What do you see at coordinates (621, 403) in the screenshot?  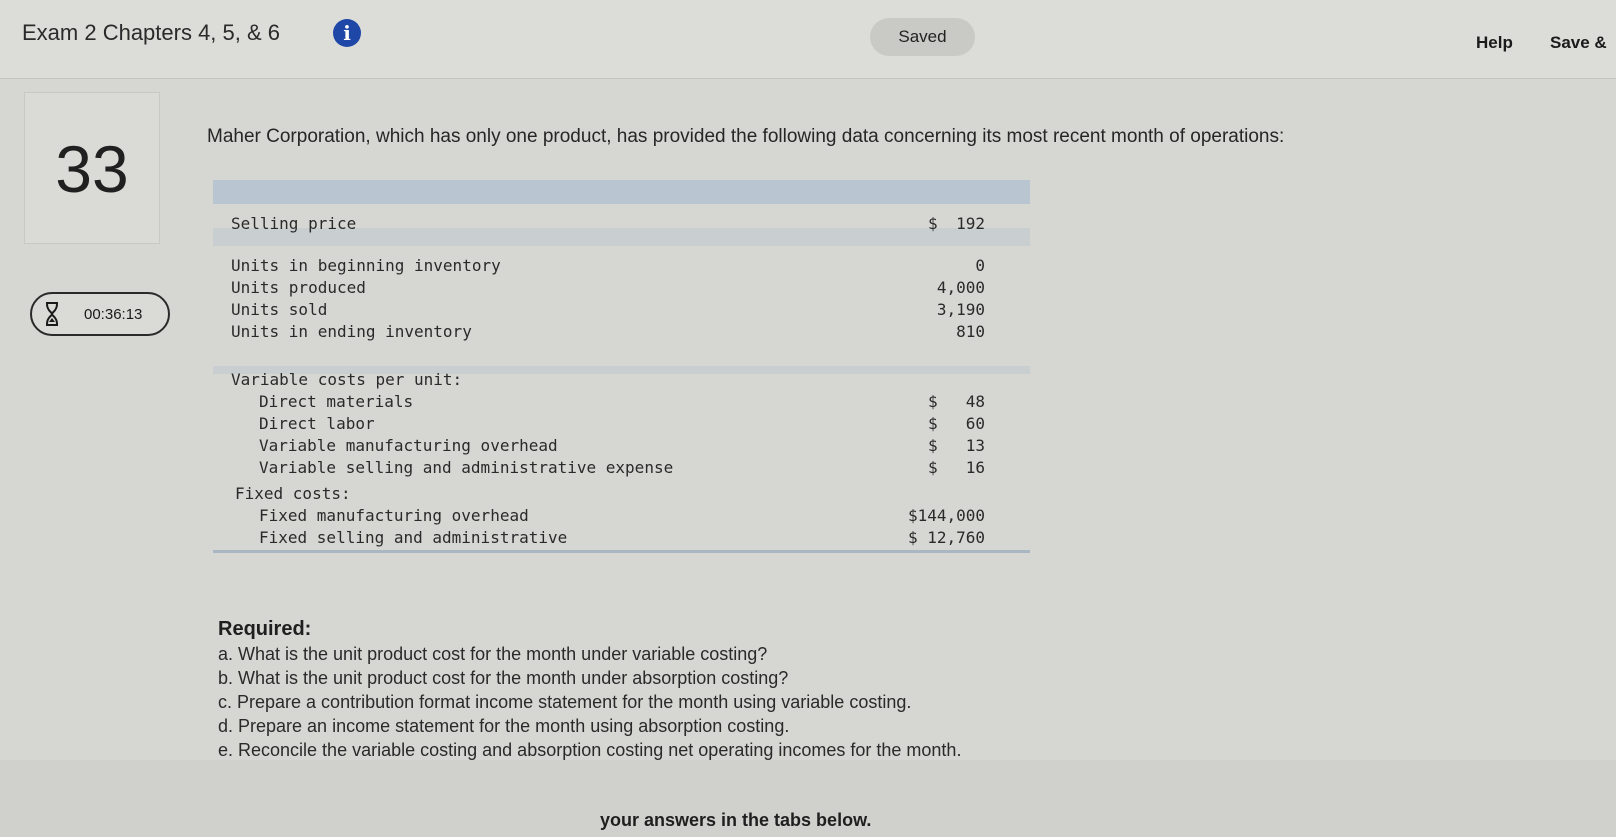 I see `table-row: Direct materials $ 48` at bounding box center [621, 403].